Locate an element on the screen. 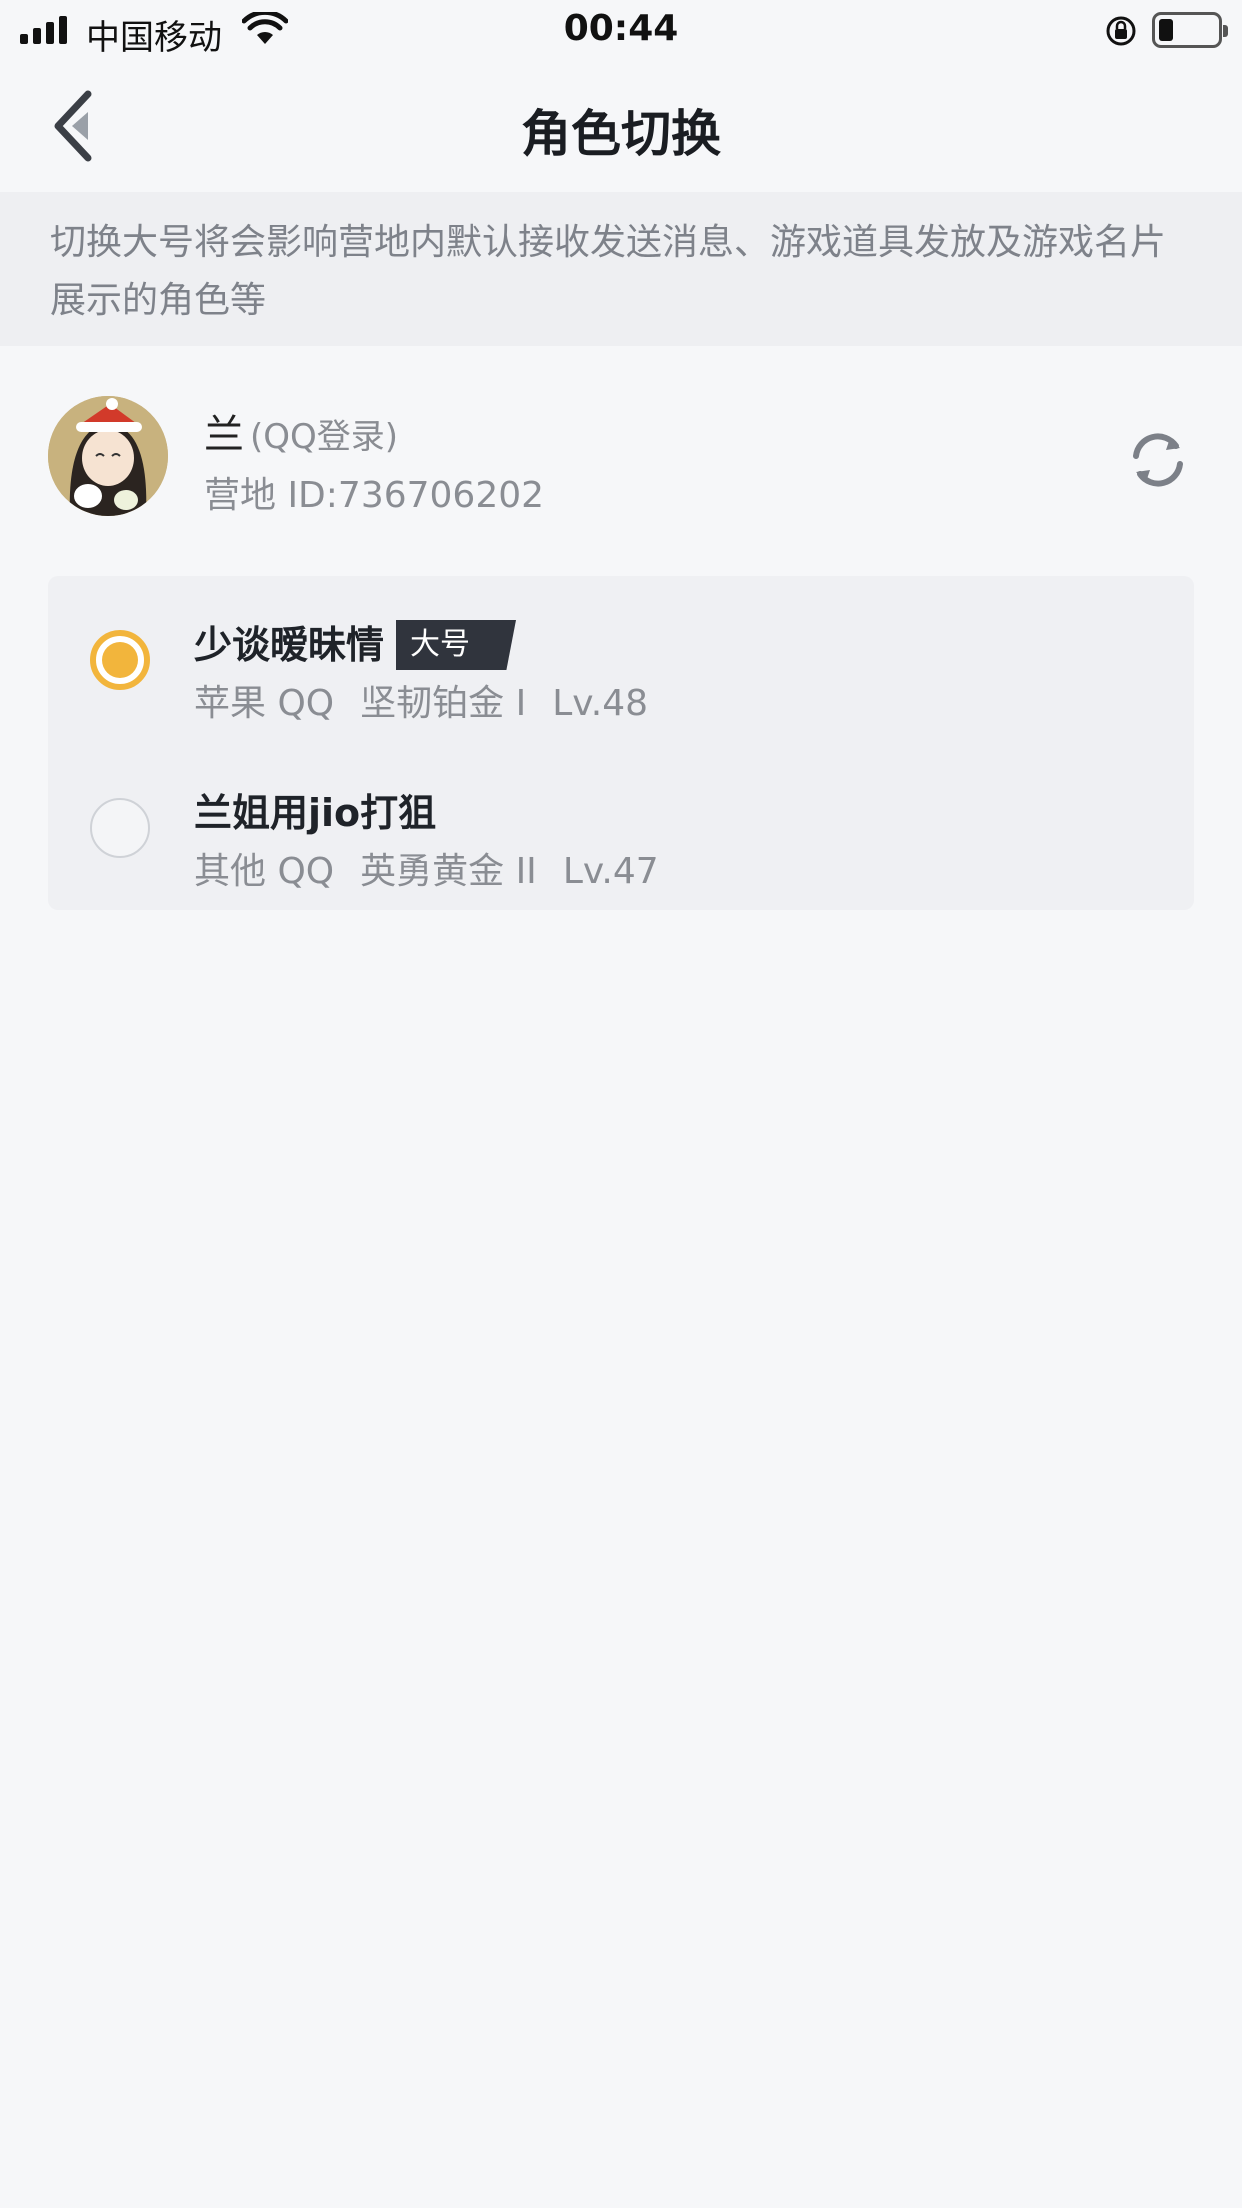  role-level: Lv.48 is located at coordinates (600, 703).